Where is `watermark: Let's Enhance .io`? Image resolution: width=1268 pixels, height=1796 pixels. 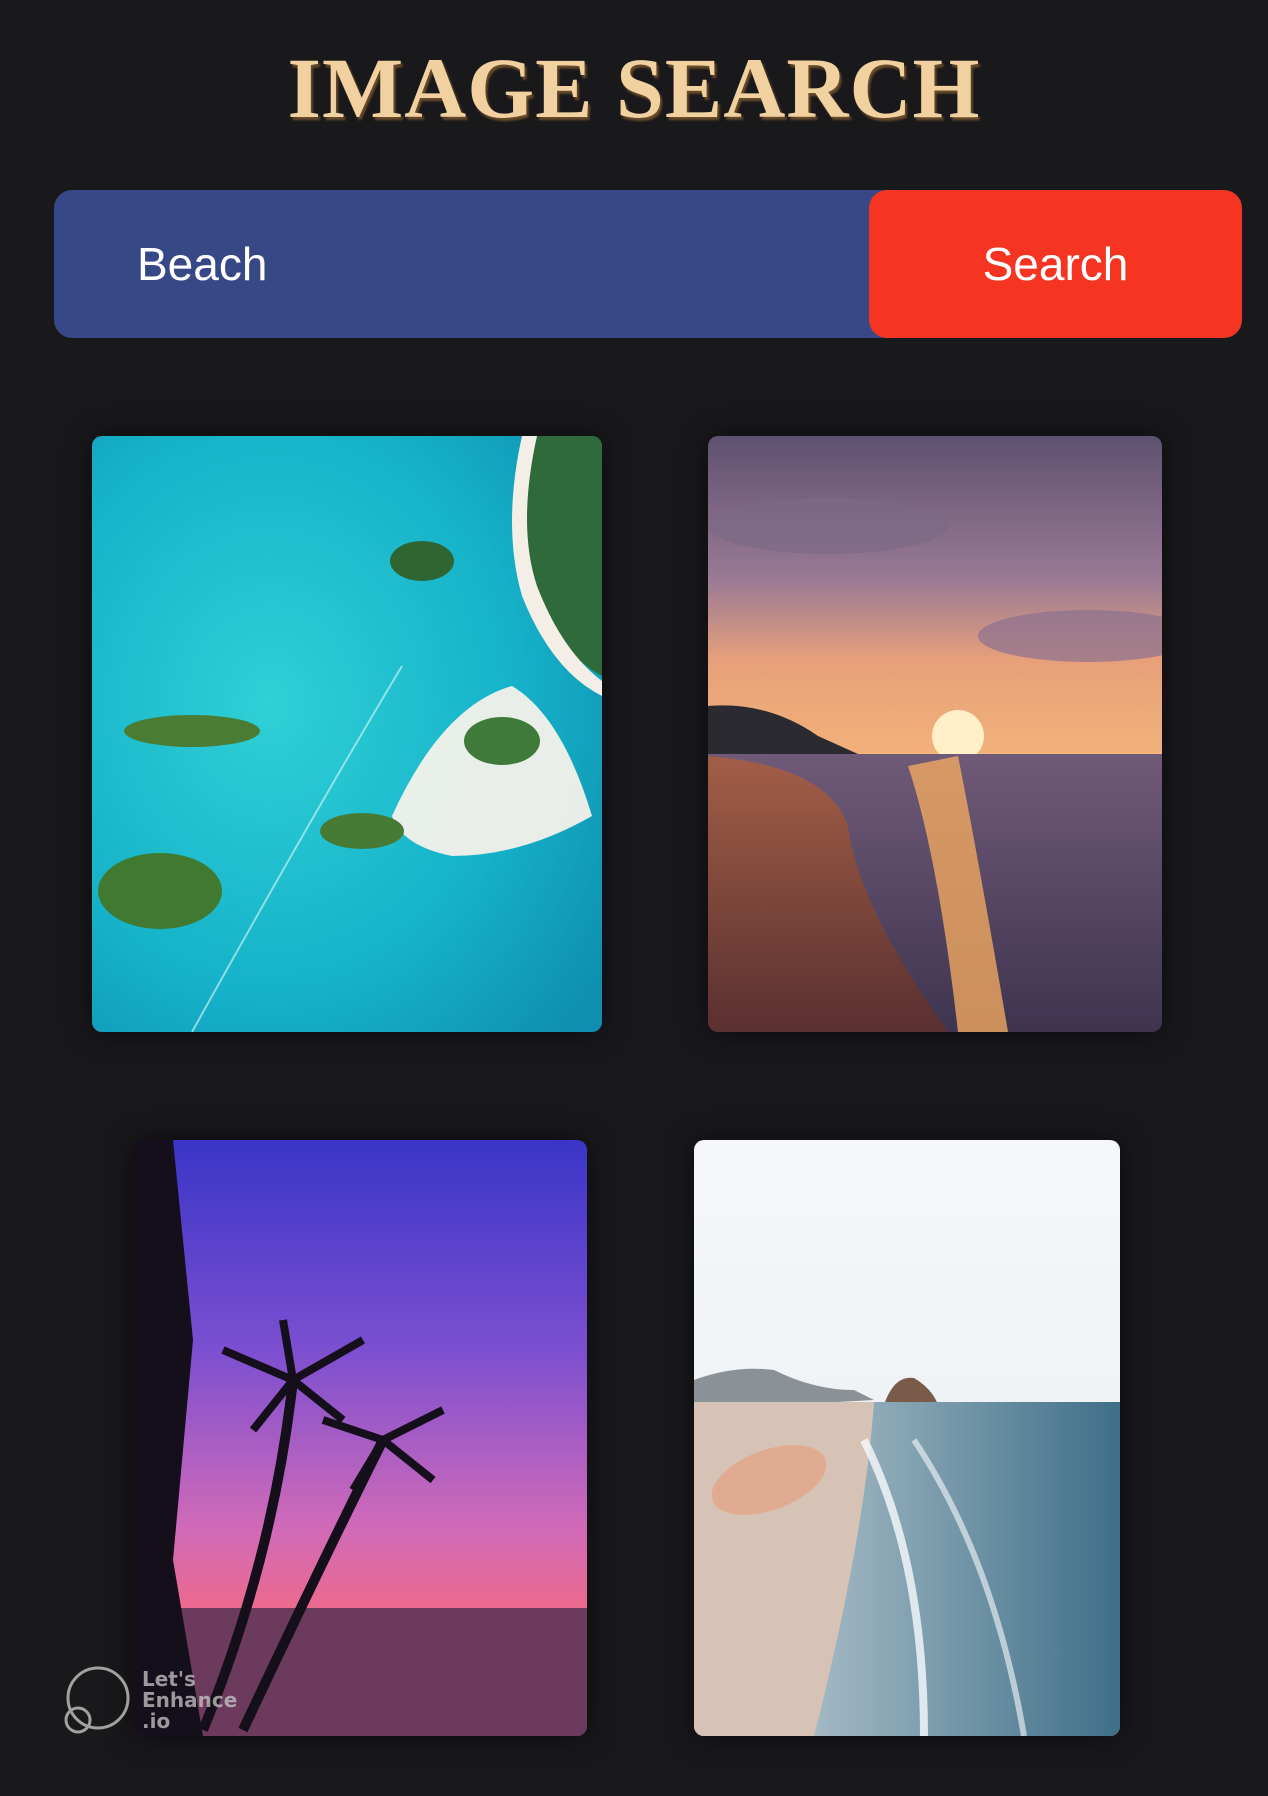
watermark: Let's Enhance .io is located at coordinates (160, 1700).